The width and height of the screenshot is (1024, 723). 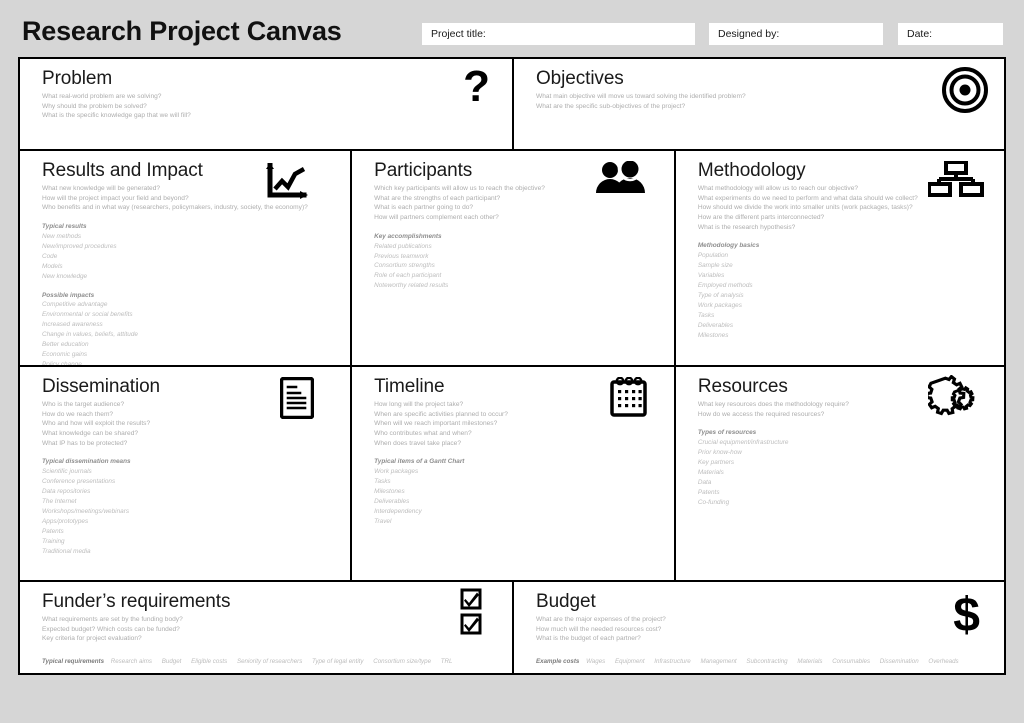 I want to click on group-item: Prior know-how, so click(x=719, y=453).